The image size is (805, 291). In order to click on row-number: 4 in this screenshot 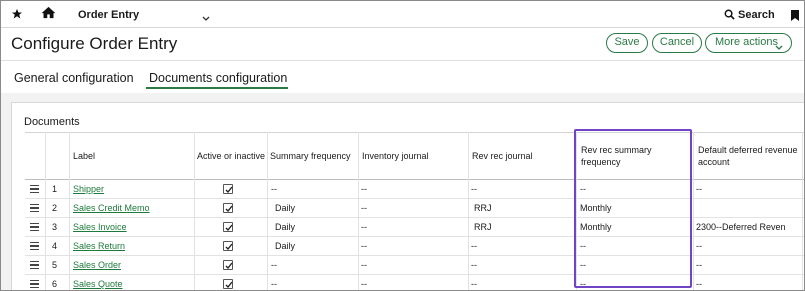, I will do `click(55, 246)`.